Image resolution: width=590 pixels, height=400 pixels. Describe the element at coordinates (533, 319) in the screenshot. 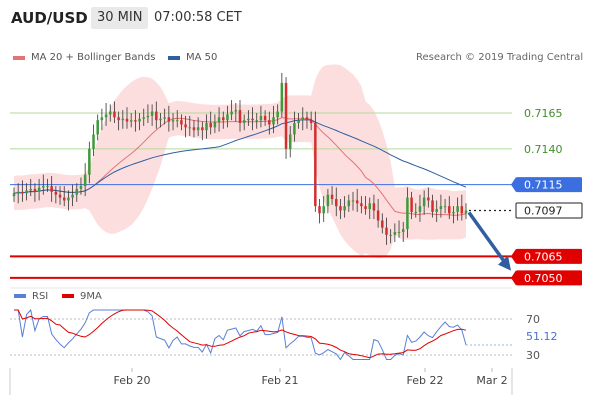

I see `rsi-tick-70: 70` at that location.